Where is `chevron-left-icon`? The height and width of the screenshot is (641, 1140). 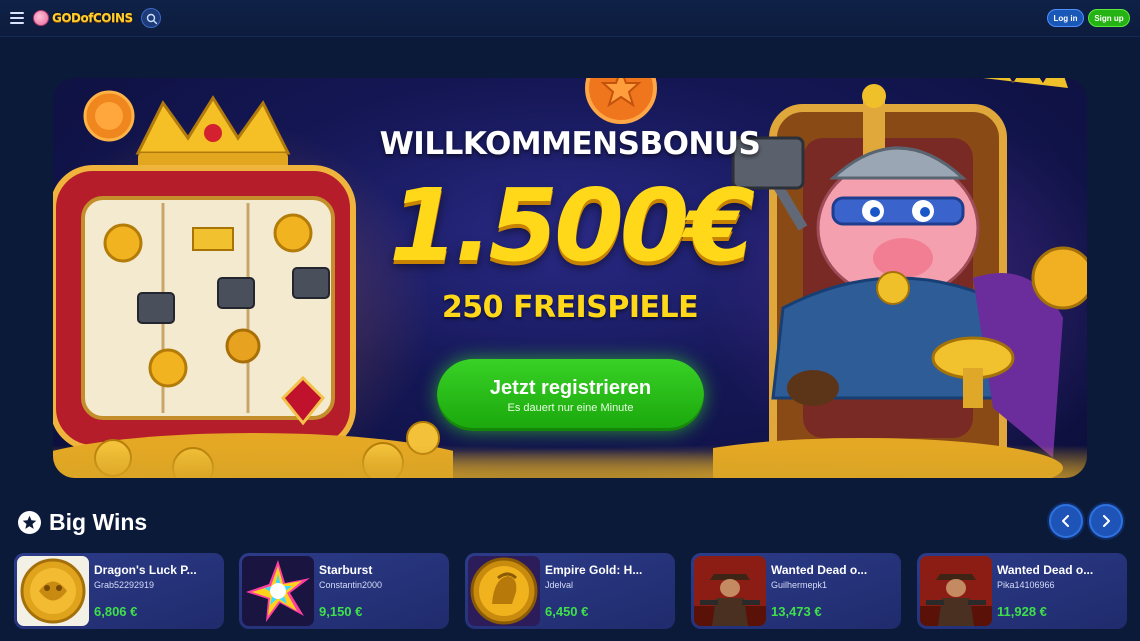
chevron-left-icon is located at coordinates (1065, 521).